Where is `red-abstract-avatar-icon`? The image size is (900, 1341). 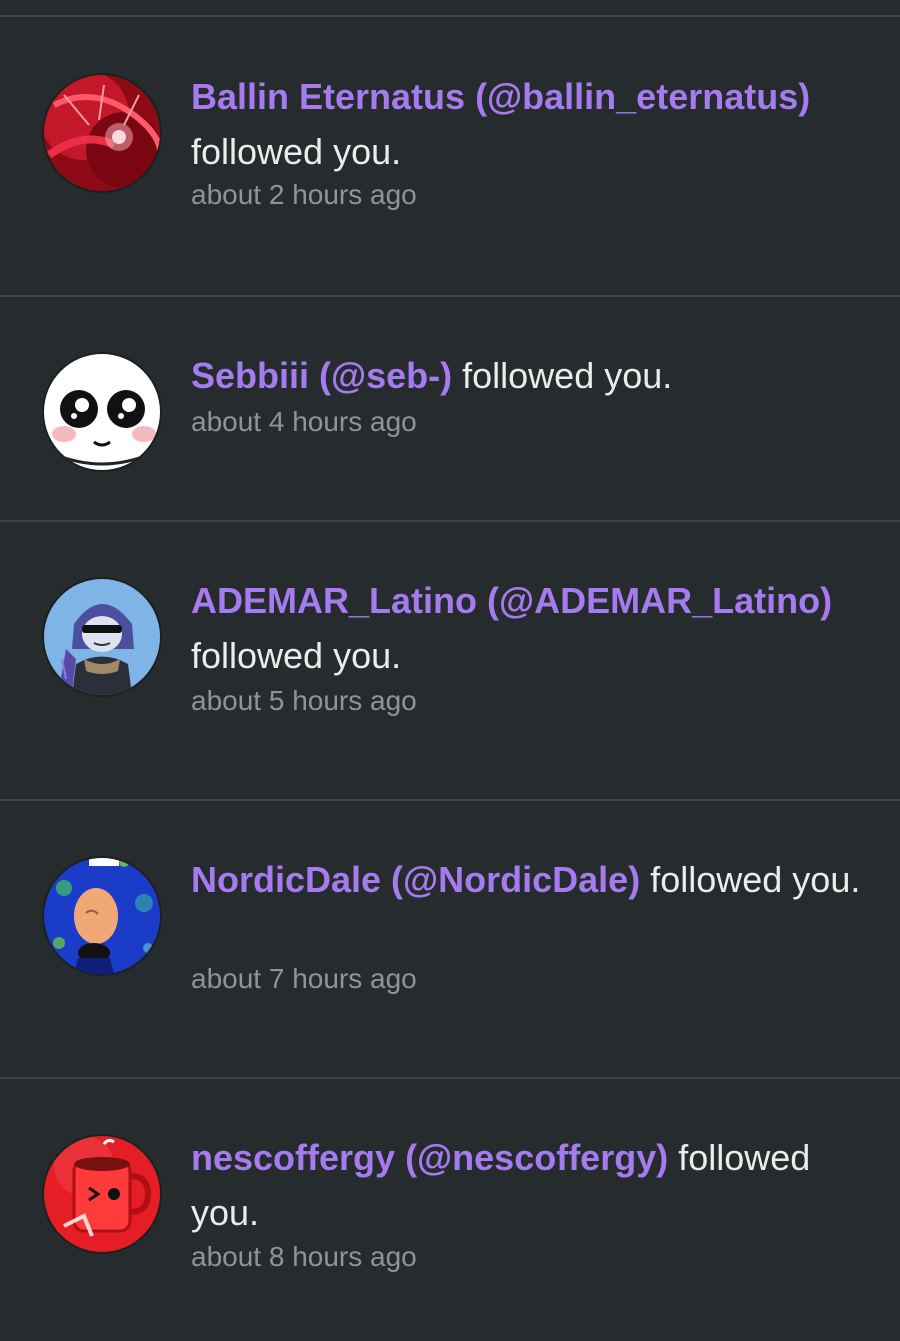
red-abstract-avatar-icon is located at coordinates (102, 133).